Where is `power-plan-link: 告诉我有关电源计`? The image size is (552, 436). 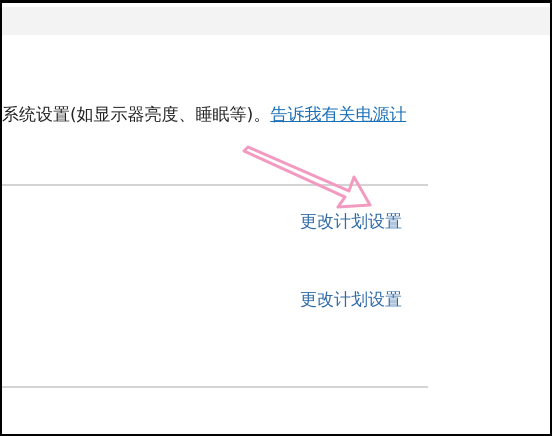
power-plan-link: 告诉我有关电源计 is located at coordinates (338, 115).